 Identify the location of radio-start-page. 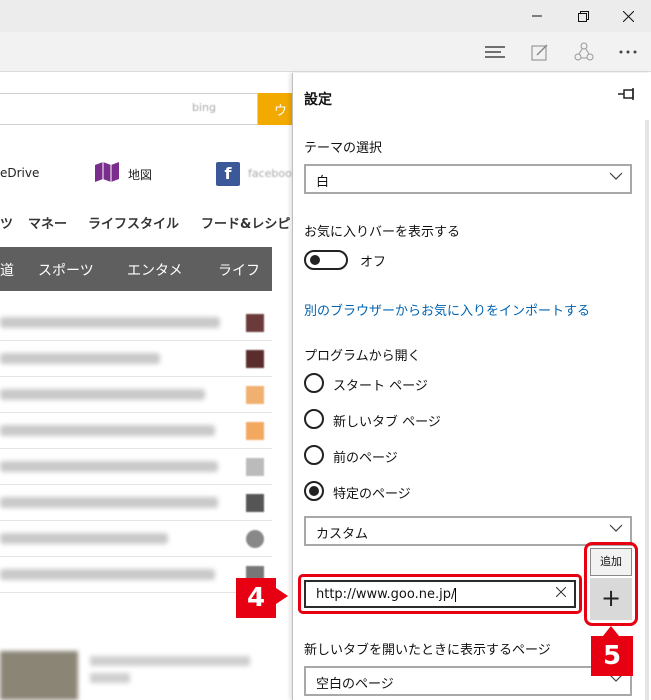
(314, 383).